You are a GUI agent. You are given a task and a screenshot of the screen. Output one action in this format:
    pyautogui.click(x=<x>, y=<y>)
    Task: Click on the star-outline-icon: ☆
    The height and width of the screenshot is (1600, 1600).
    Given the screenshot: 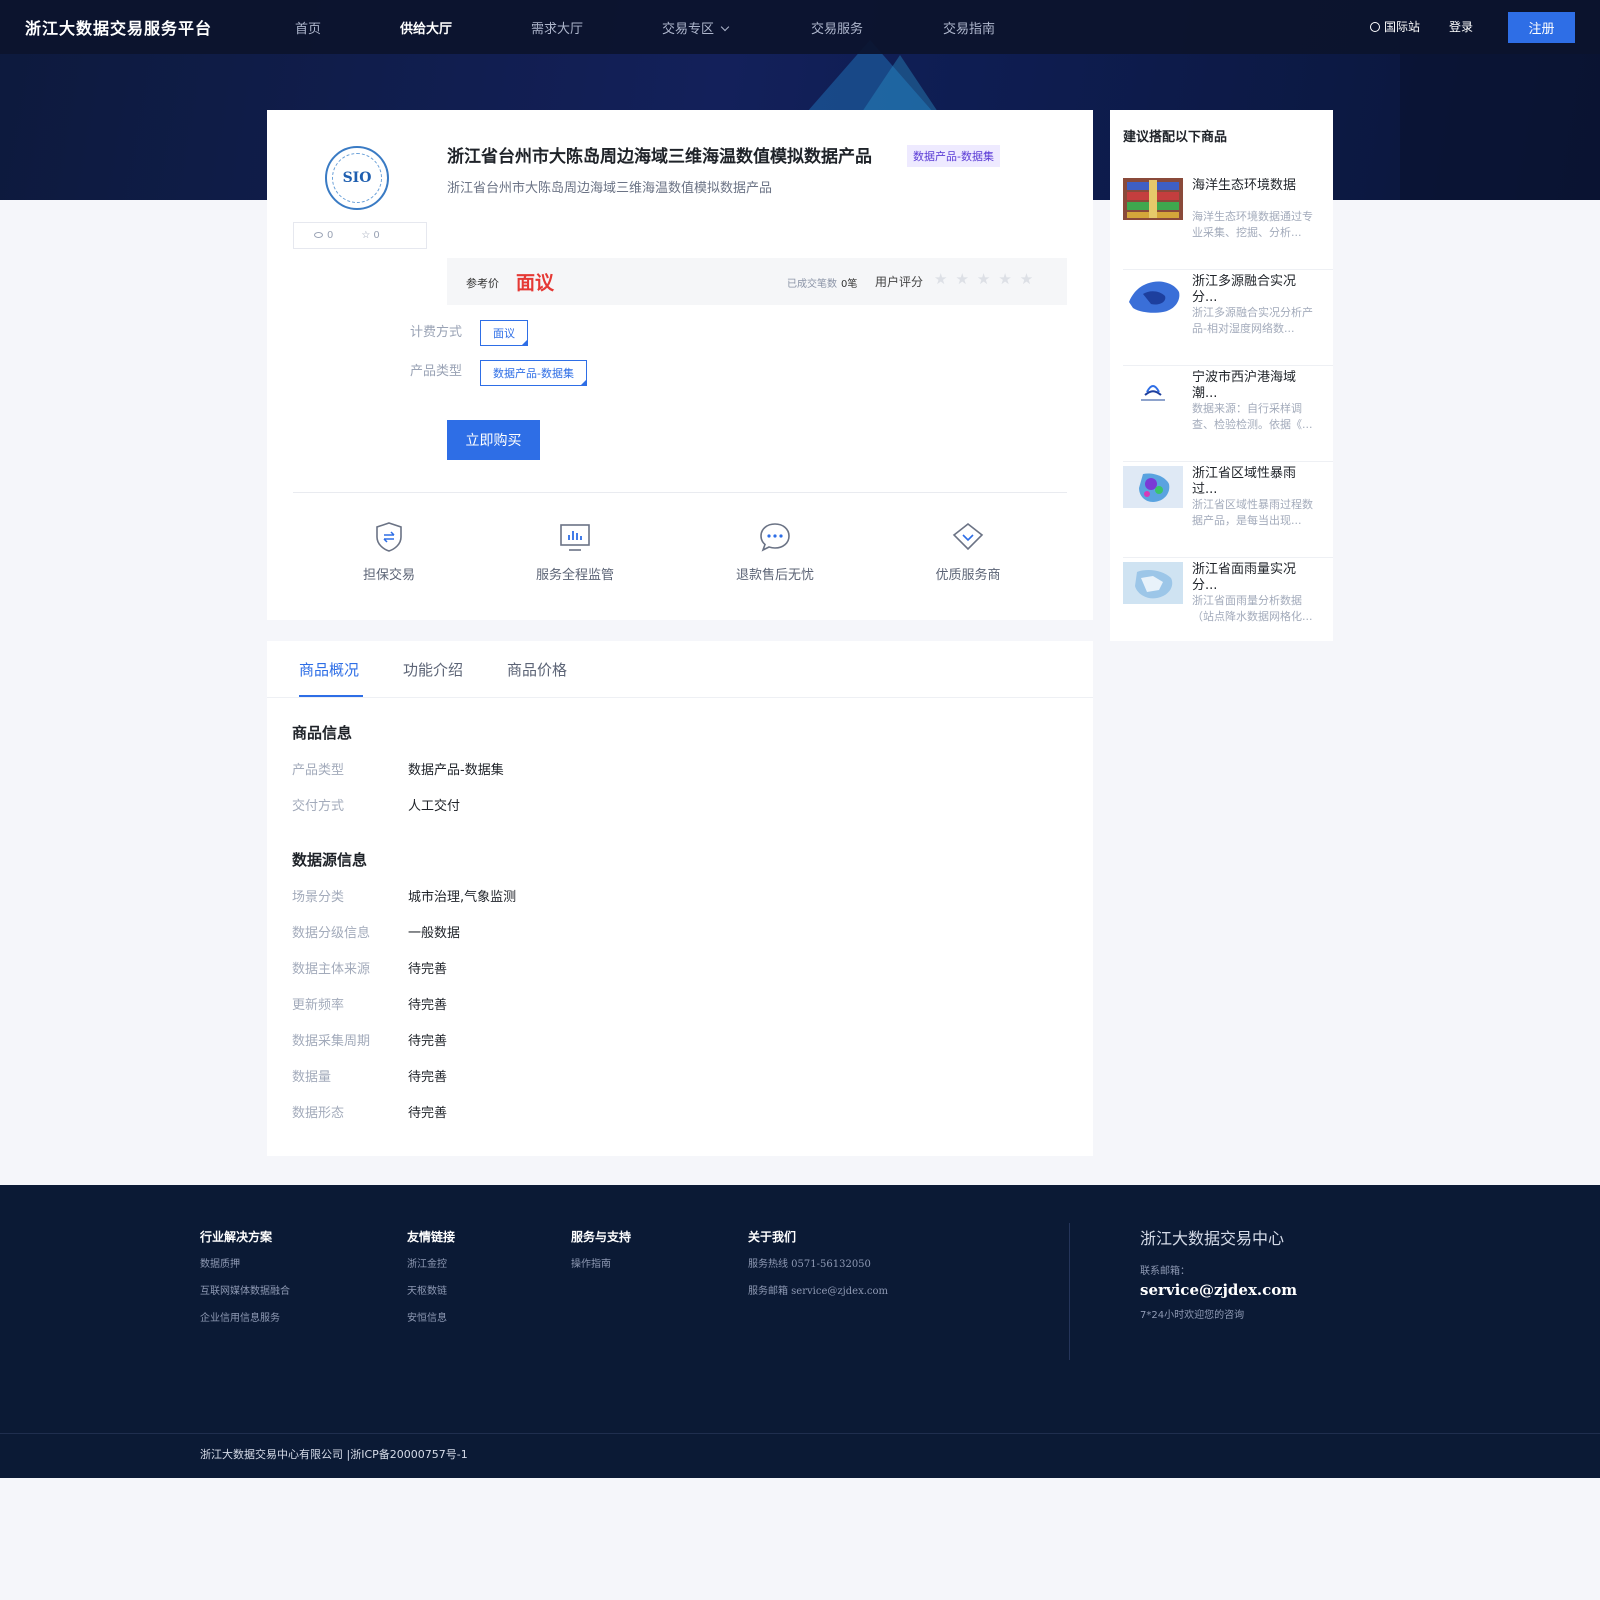 What is the action you would take?
    pyautogui.click(x=366, y=235)
    